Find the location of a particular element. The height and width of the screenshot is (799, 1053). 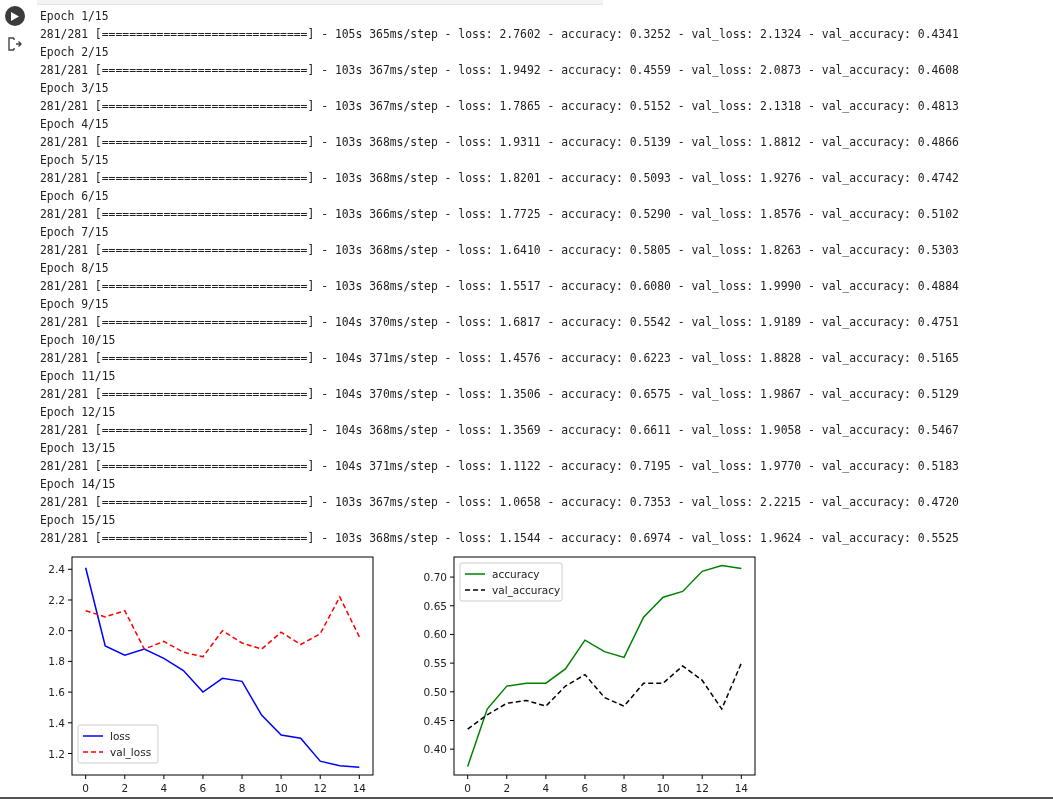

y-tick: 2.0 is located at coordinates (60, 630).